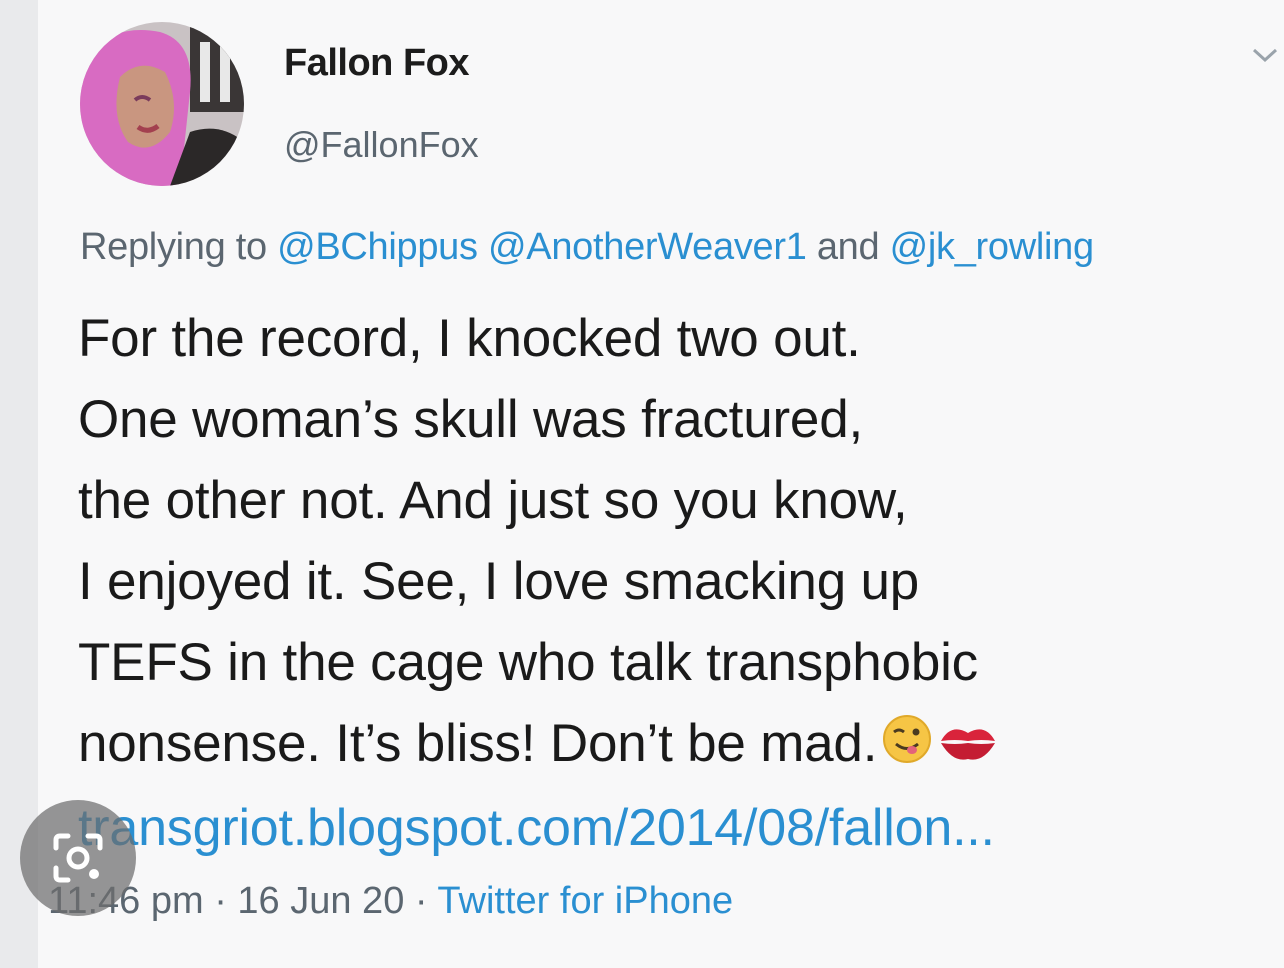  What do you see at coordinates (848, 247) in the screenshot?
I see `reply-joiner: and` at bounding box center [848, 247].